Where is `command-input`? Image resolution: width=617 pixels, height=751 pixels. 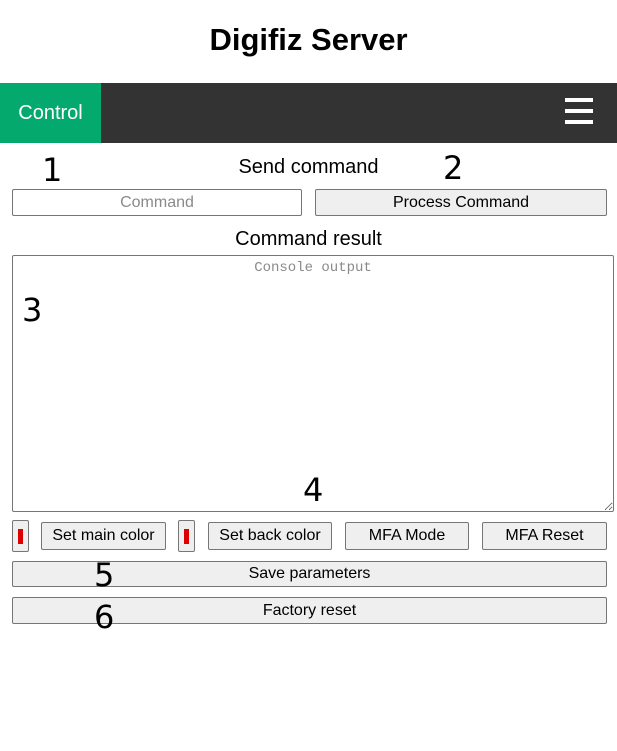 command-input is located at coordinates (157, 202).